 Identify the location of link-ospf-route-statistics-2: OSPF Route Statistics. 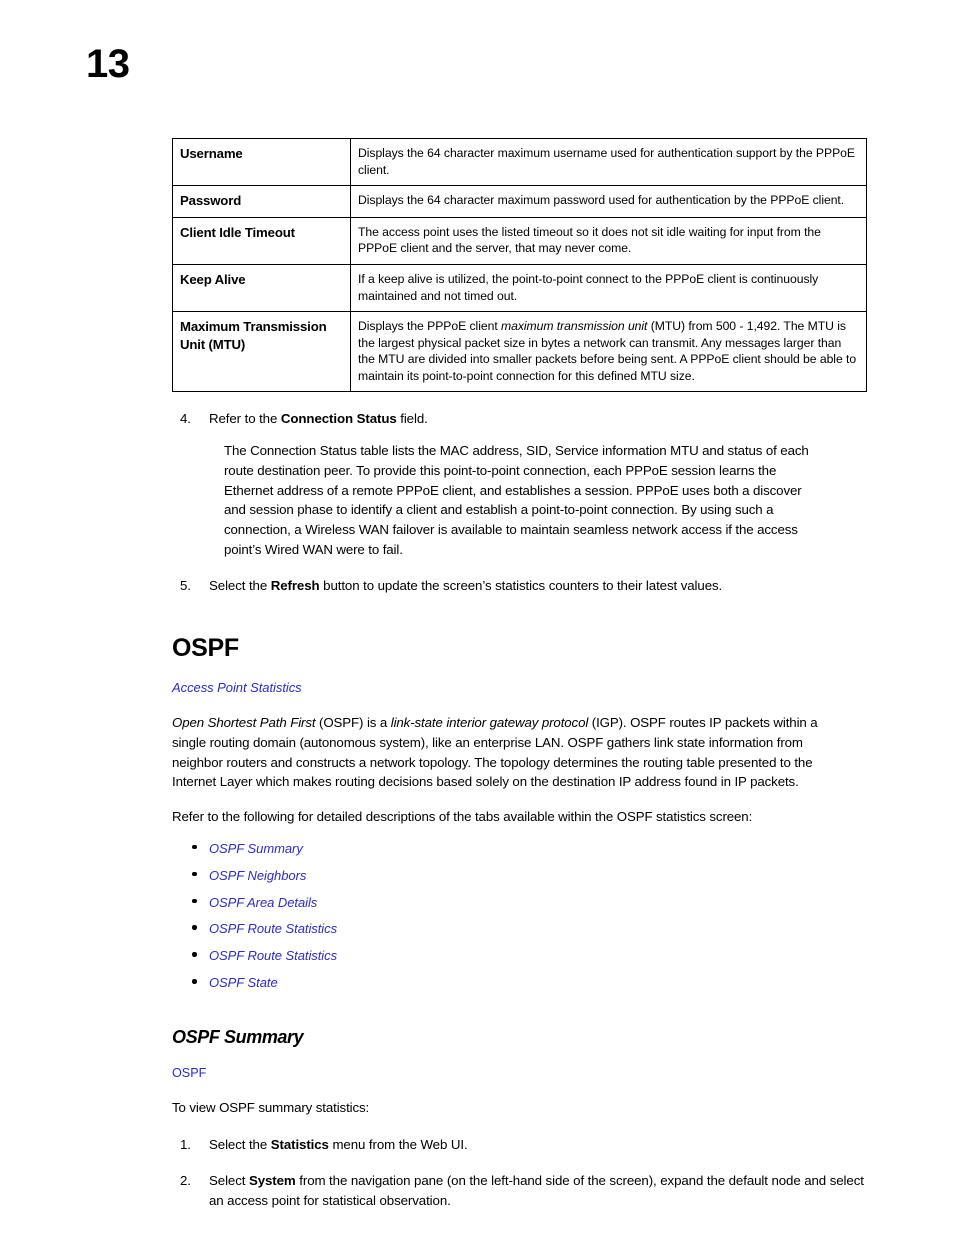
(273, 956).